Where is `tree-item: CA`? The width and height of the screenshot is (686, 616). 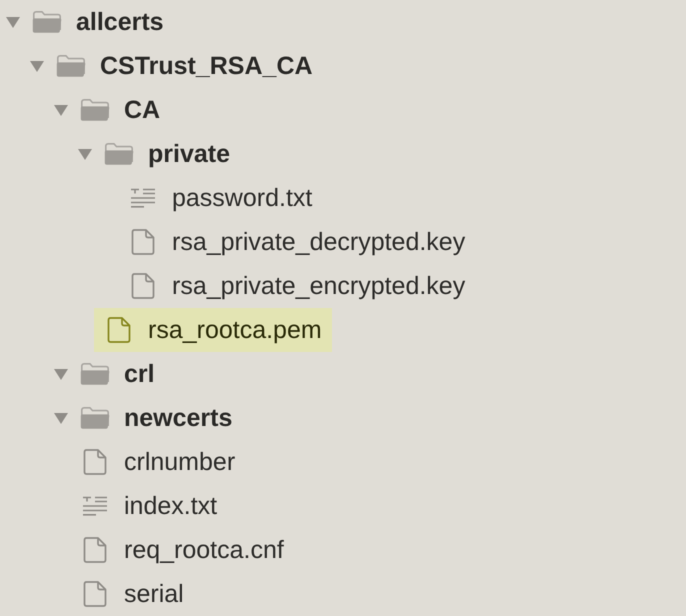 tree-item: CA is located at coordinates (120, 110).